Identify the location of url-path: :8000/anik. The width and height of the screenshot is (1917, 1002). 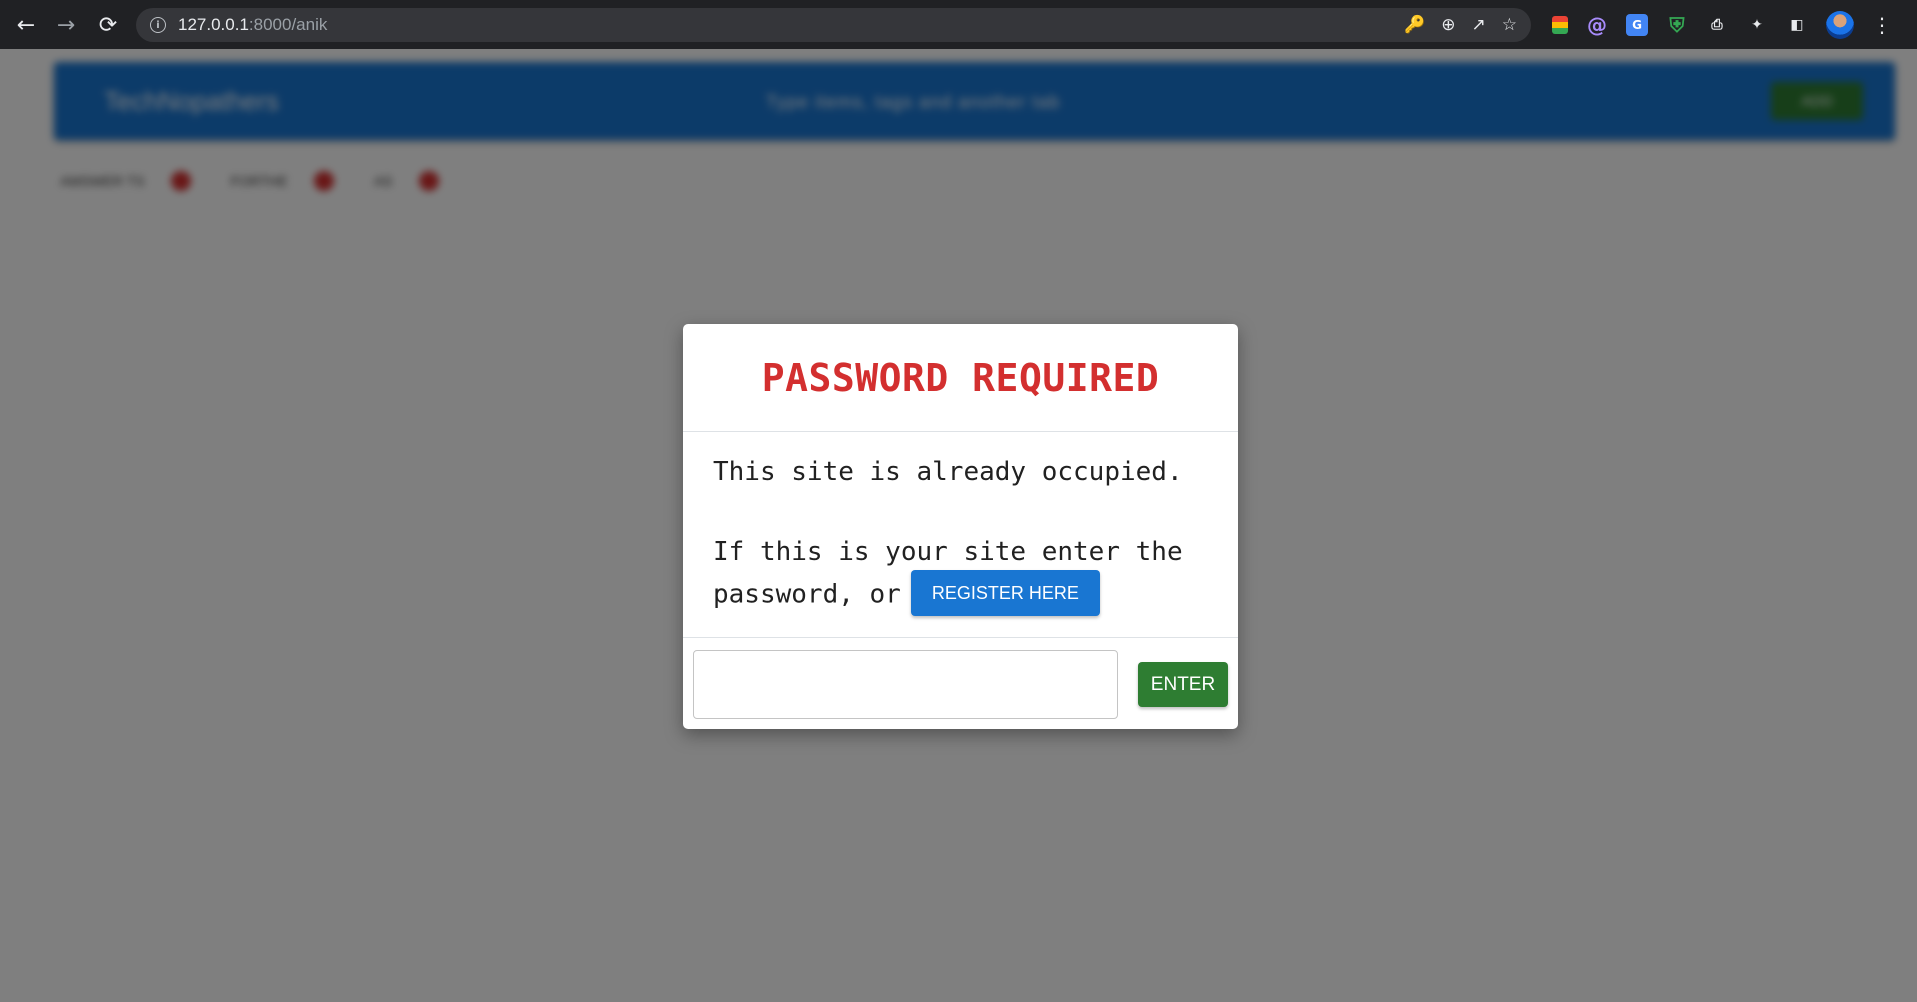
(288, 24).